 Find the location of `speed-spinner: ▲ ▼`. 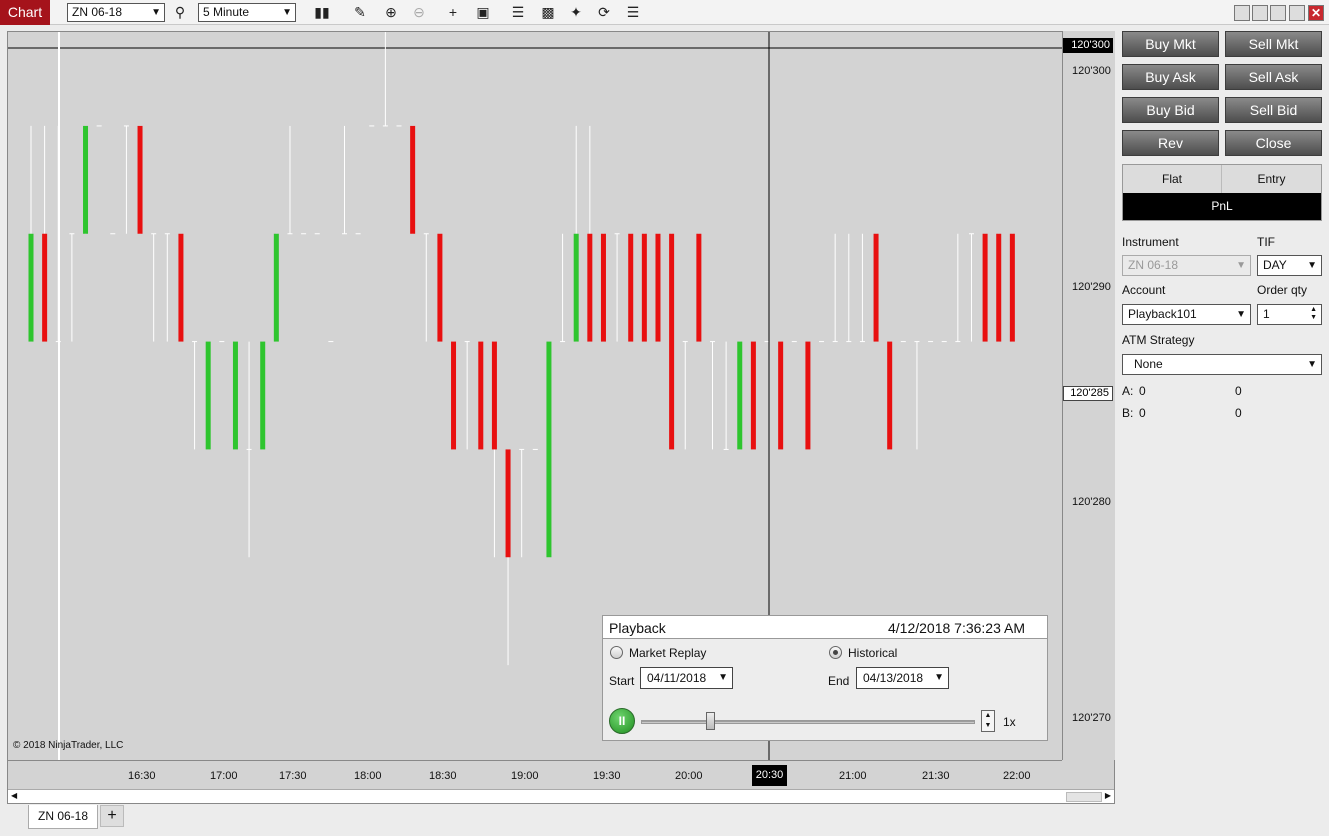

speed-spinner: ▲ ▼ is located at coordinates (988, 721).